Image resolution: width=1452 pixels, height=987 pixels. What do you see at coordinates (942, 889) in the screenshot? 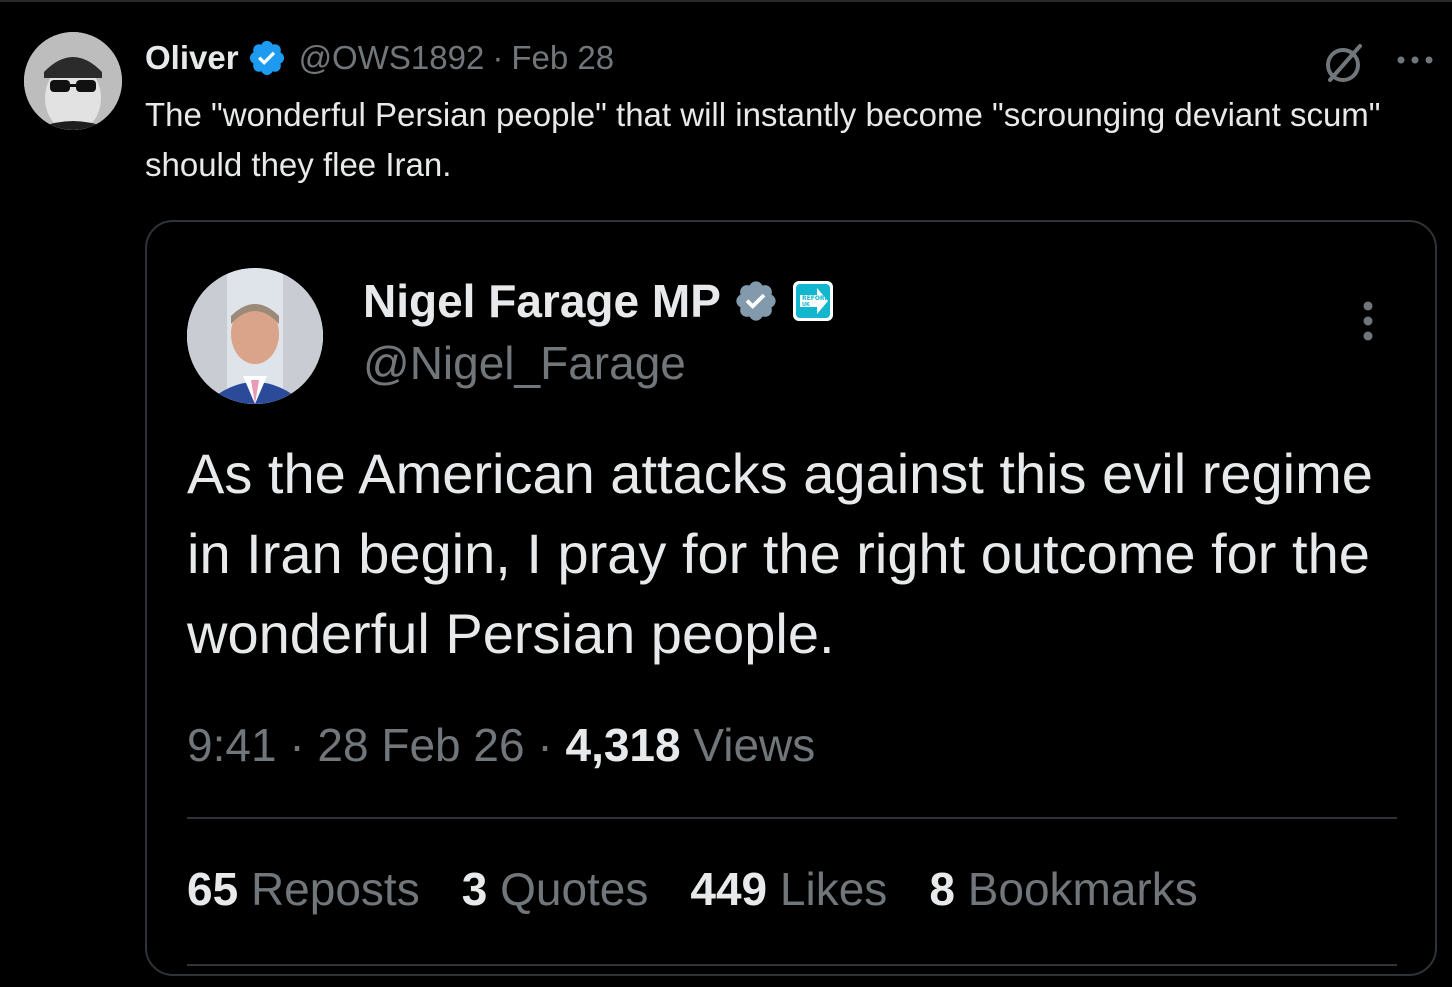
I see `bookmarks-count: 8` at bounding box center [942, 889].